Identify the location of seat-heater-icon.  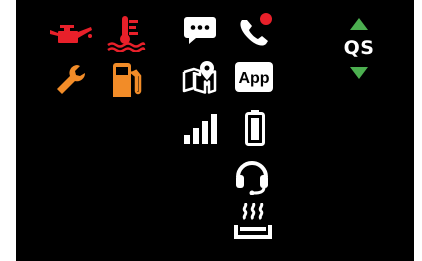
(253, 221).